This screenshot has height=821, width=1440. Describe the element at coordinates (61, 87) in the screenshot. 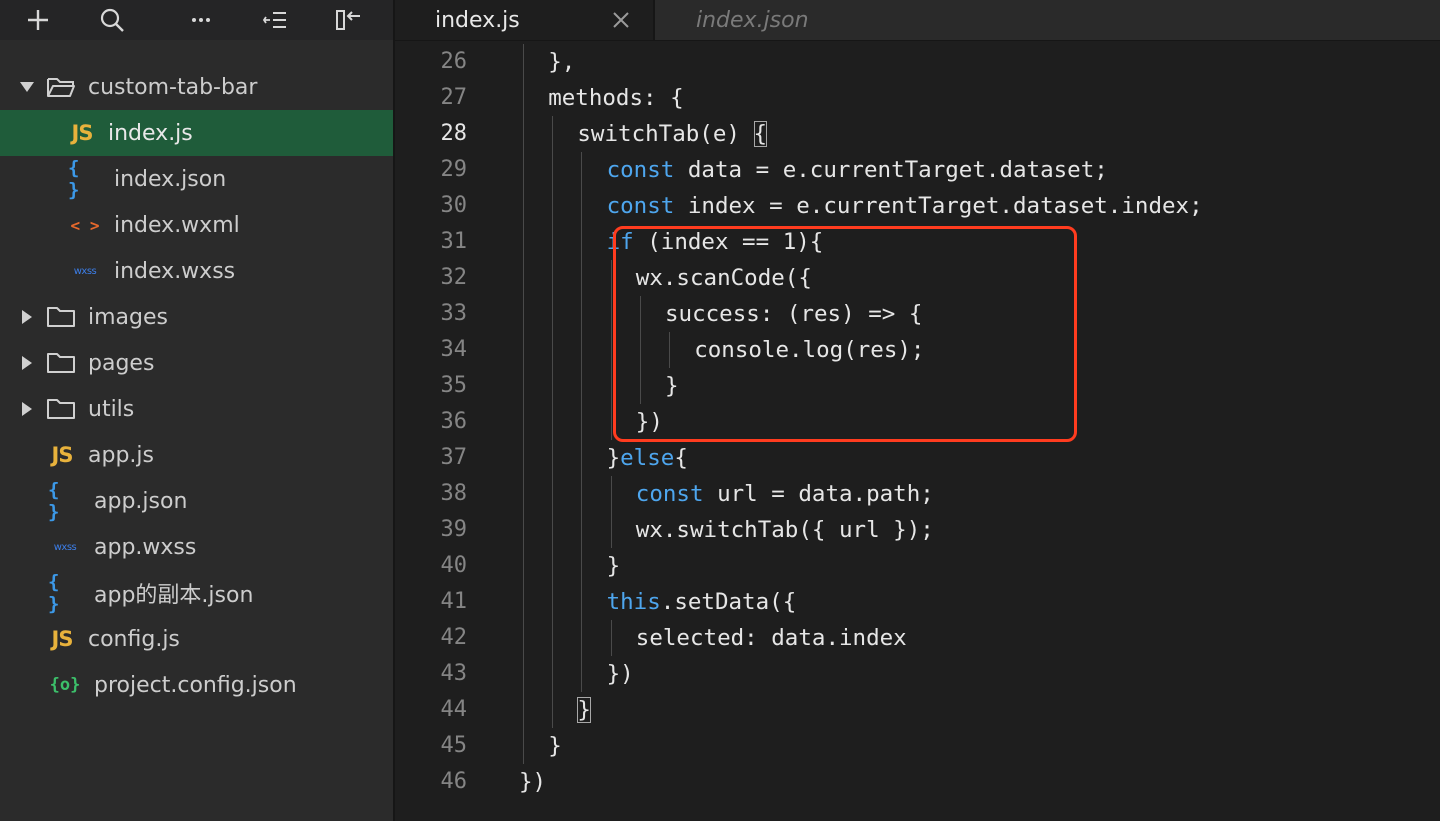

I see `folder-open-icon` at that location.